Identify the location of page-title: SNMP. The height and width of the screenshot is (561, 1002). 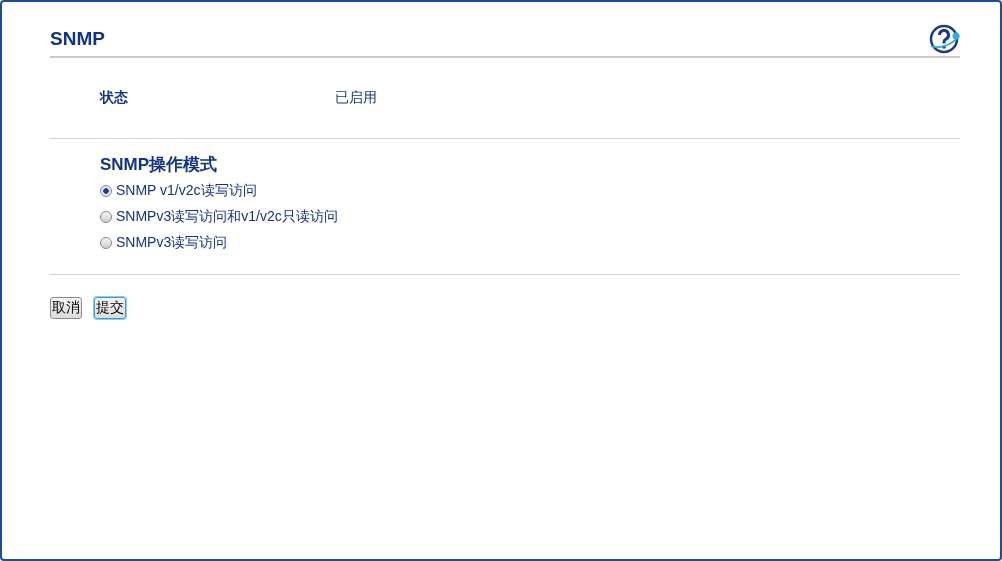
(77, 39).